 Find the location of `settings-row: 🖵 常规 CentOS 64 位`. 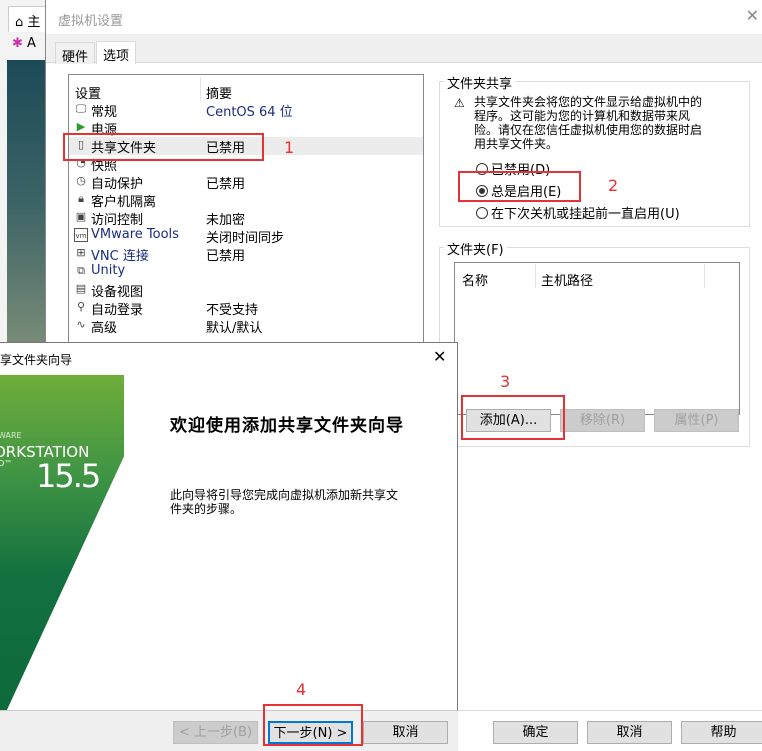

settings-row: 🖵 常规 CentOS 64 位 is located at coordinates (246, 110).